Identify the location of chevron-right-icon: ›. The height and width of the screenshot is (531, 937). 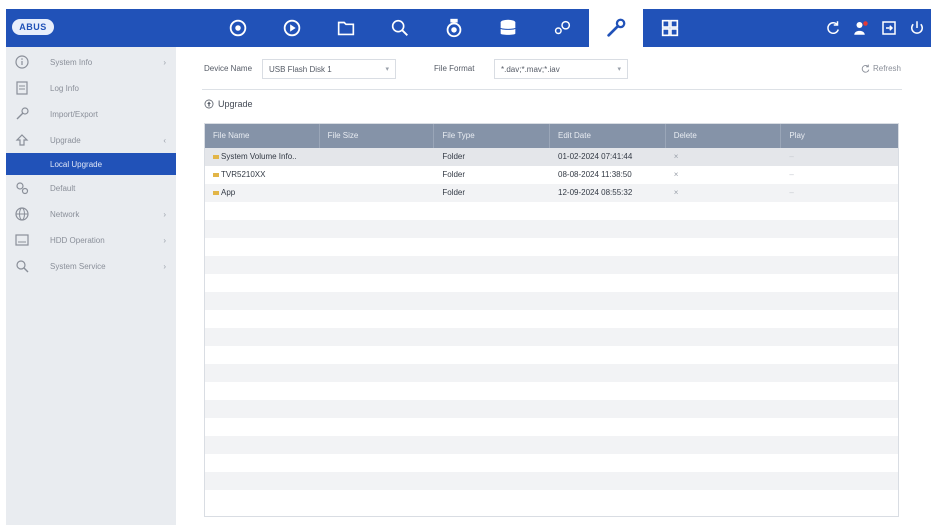
(164, 62).